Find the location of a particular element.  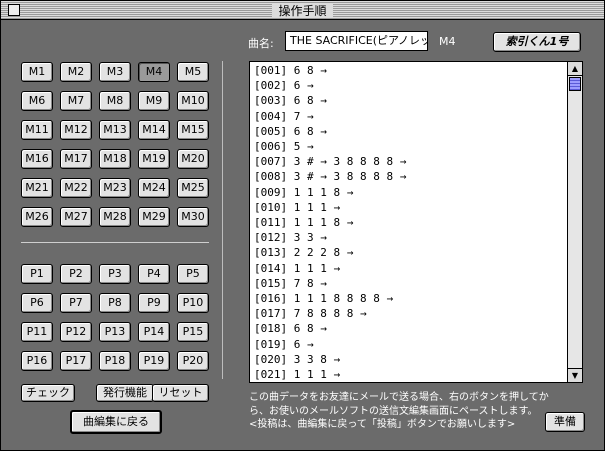

window-title: 操作手順 is located at coordinates (302, 10).